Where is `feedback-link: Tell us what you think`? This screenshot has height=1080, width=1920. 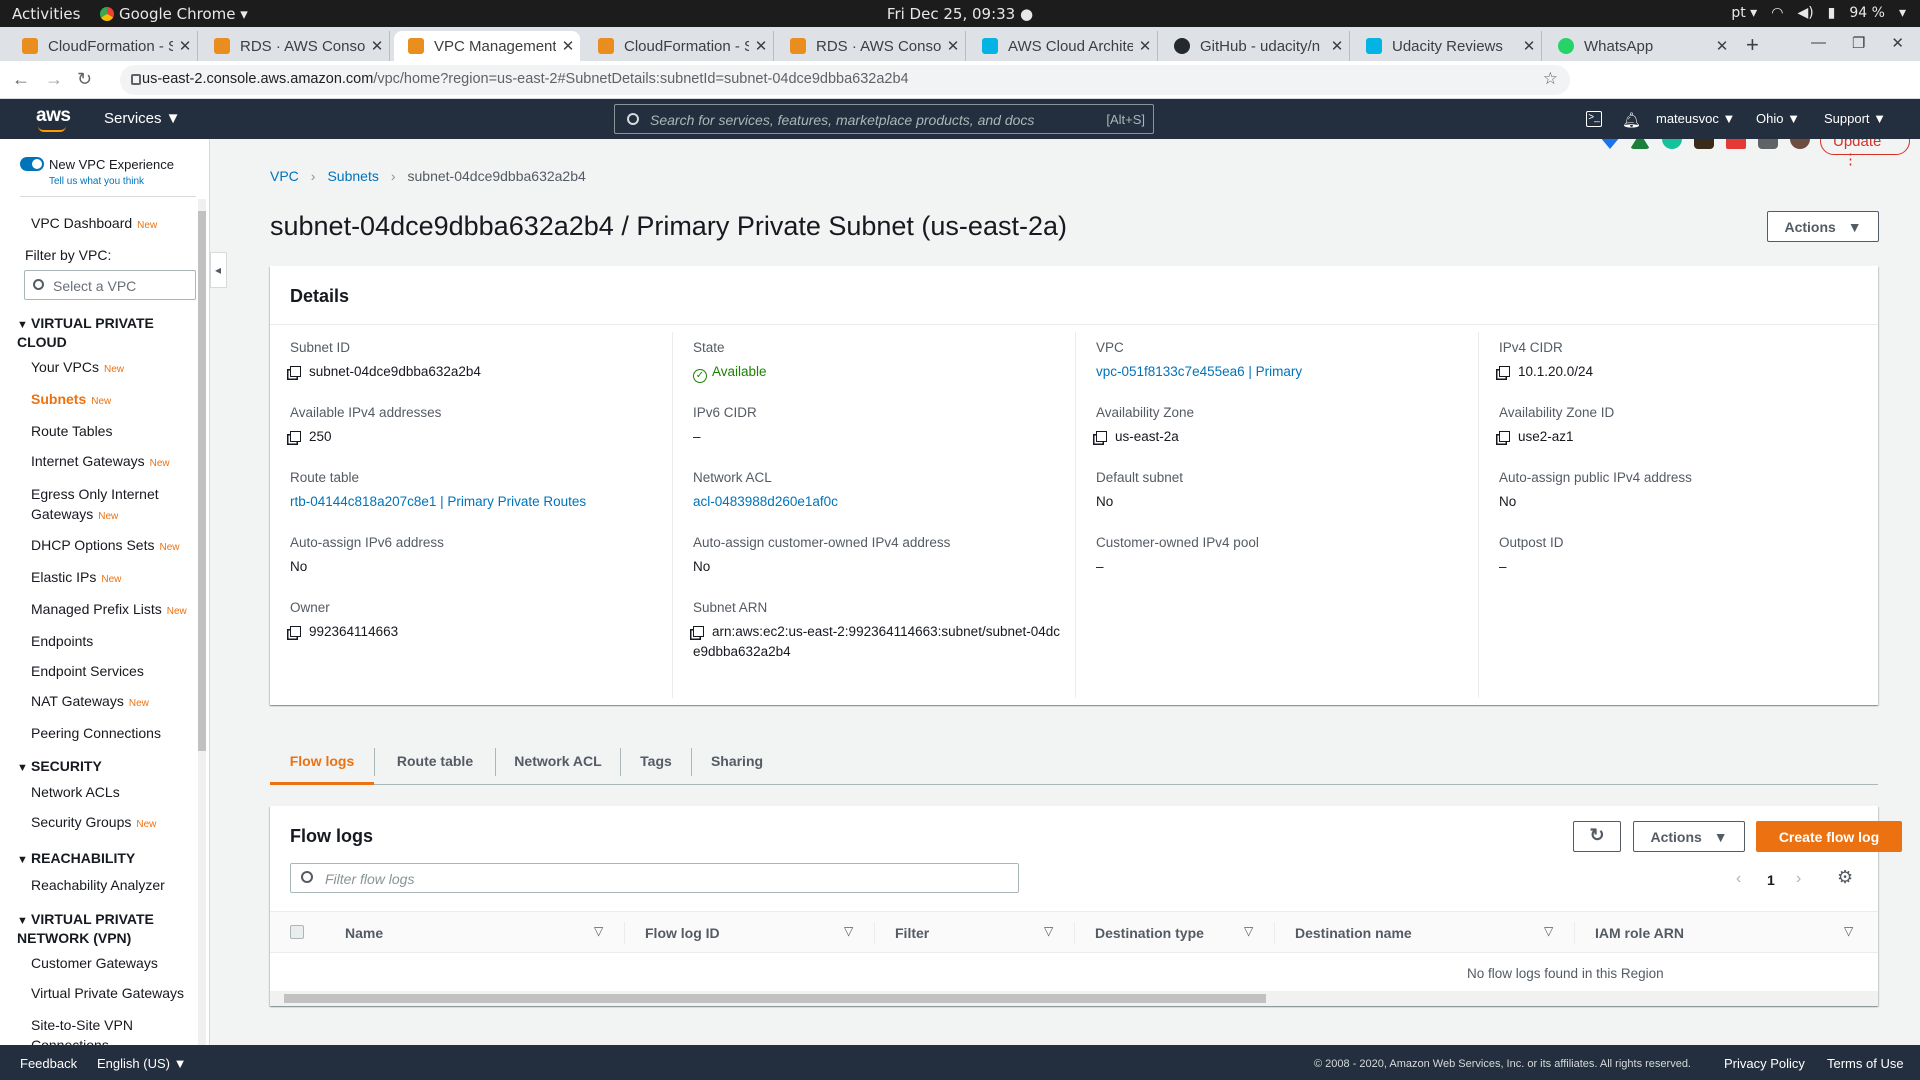 feedback-link: Tell us what you think is located at coordinates (96, 181).